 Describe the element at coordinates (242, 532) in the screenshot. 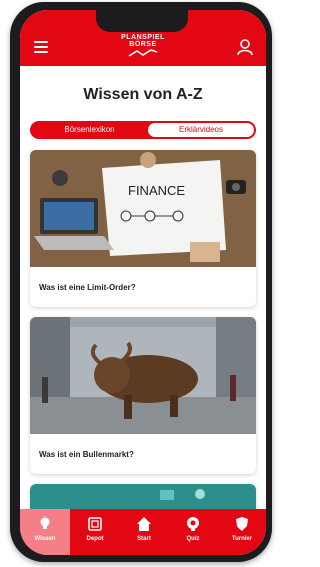

I see `nav-item-turnier: Turnier` at that location.